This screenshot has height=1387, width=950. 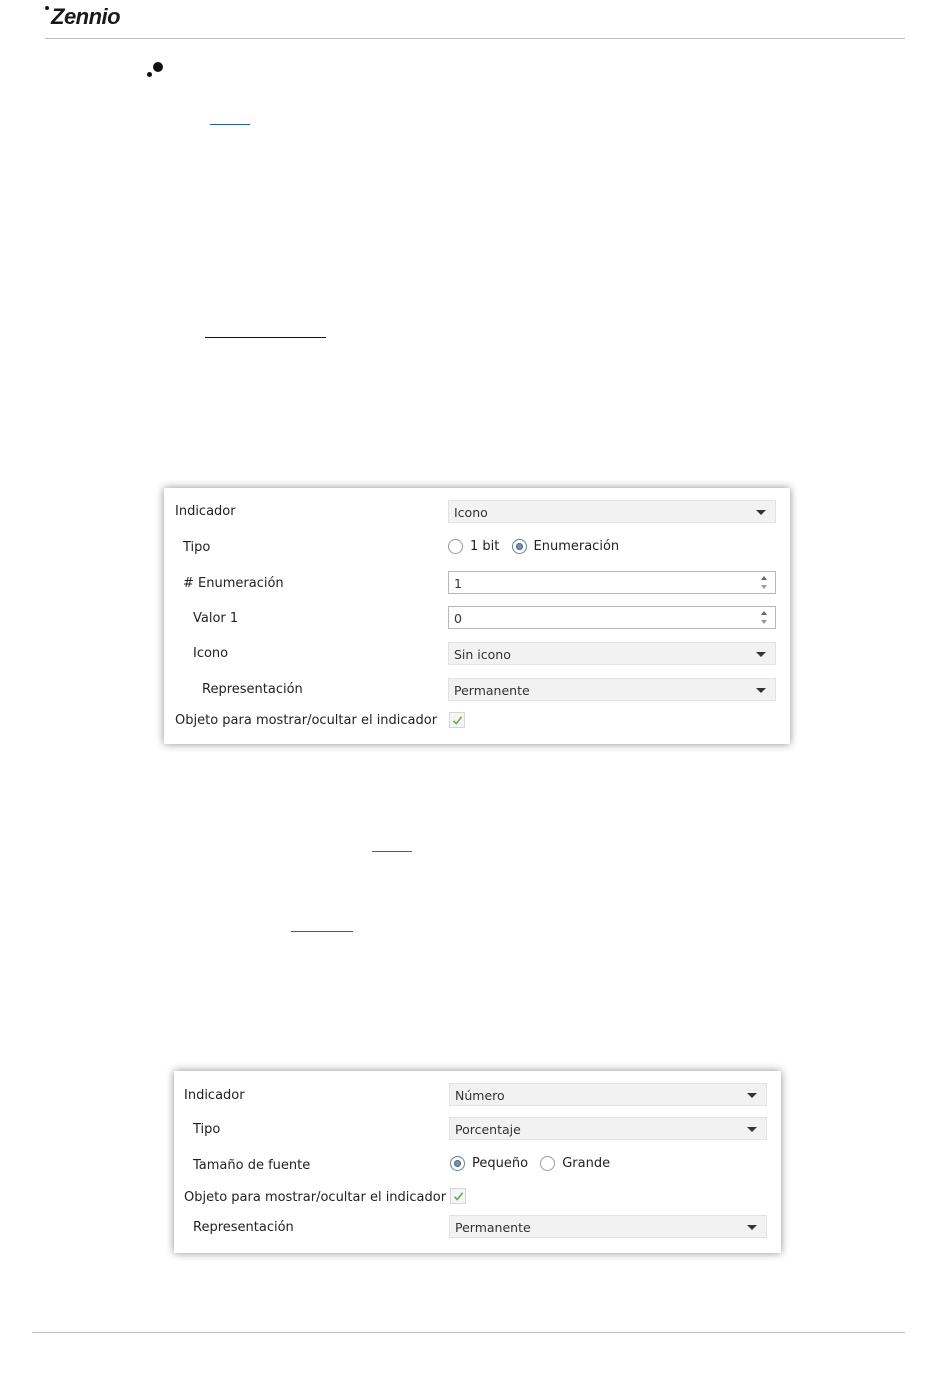 I want to click on tamano-fuente-label: Tamaño de fuente, so click(x=252, y=1165).